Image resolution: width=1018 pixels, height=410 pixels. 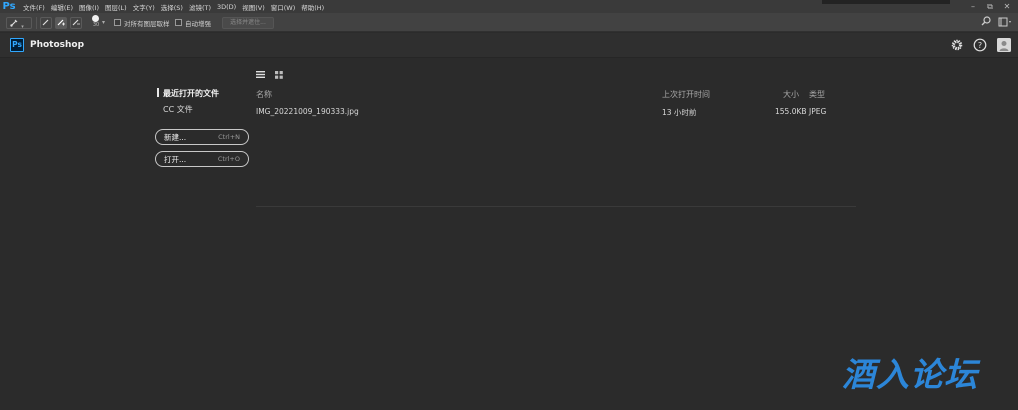 I want to click on sample-all-layers-label: 对所有图层取样, so click(x=147, y=24).